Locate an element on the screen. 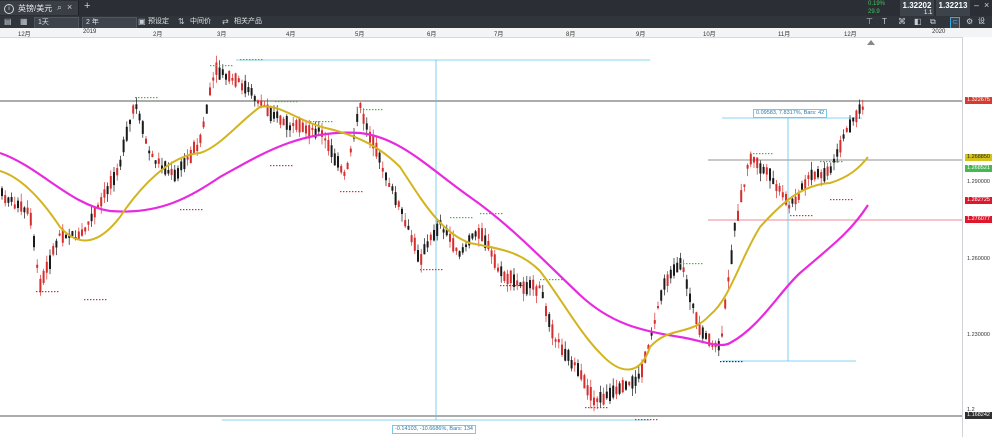 This screenshot has width=992, height=437. close-icon: × is located at coordinates (69, 7).